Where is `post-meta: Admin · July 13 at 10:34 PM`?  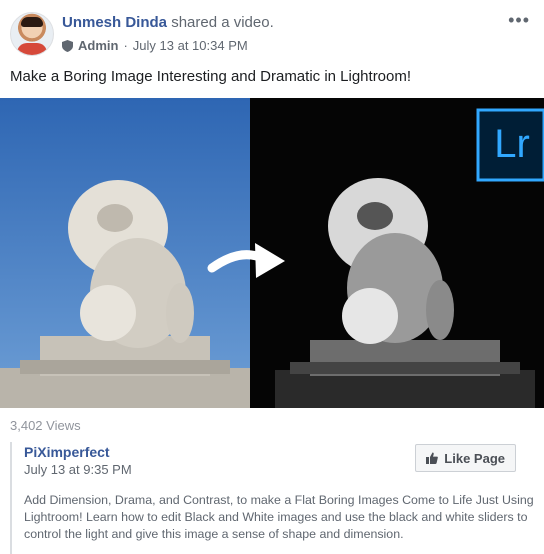
post-meta: Admin · July 13 at 10:34 PM is located at coordinates (155, 45).